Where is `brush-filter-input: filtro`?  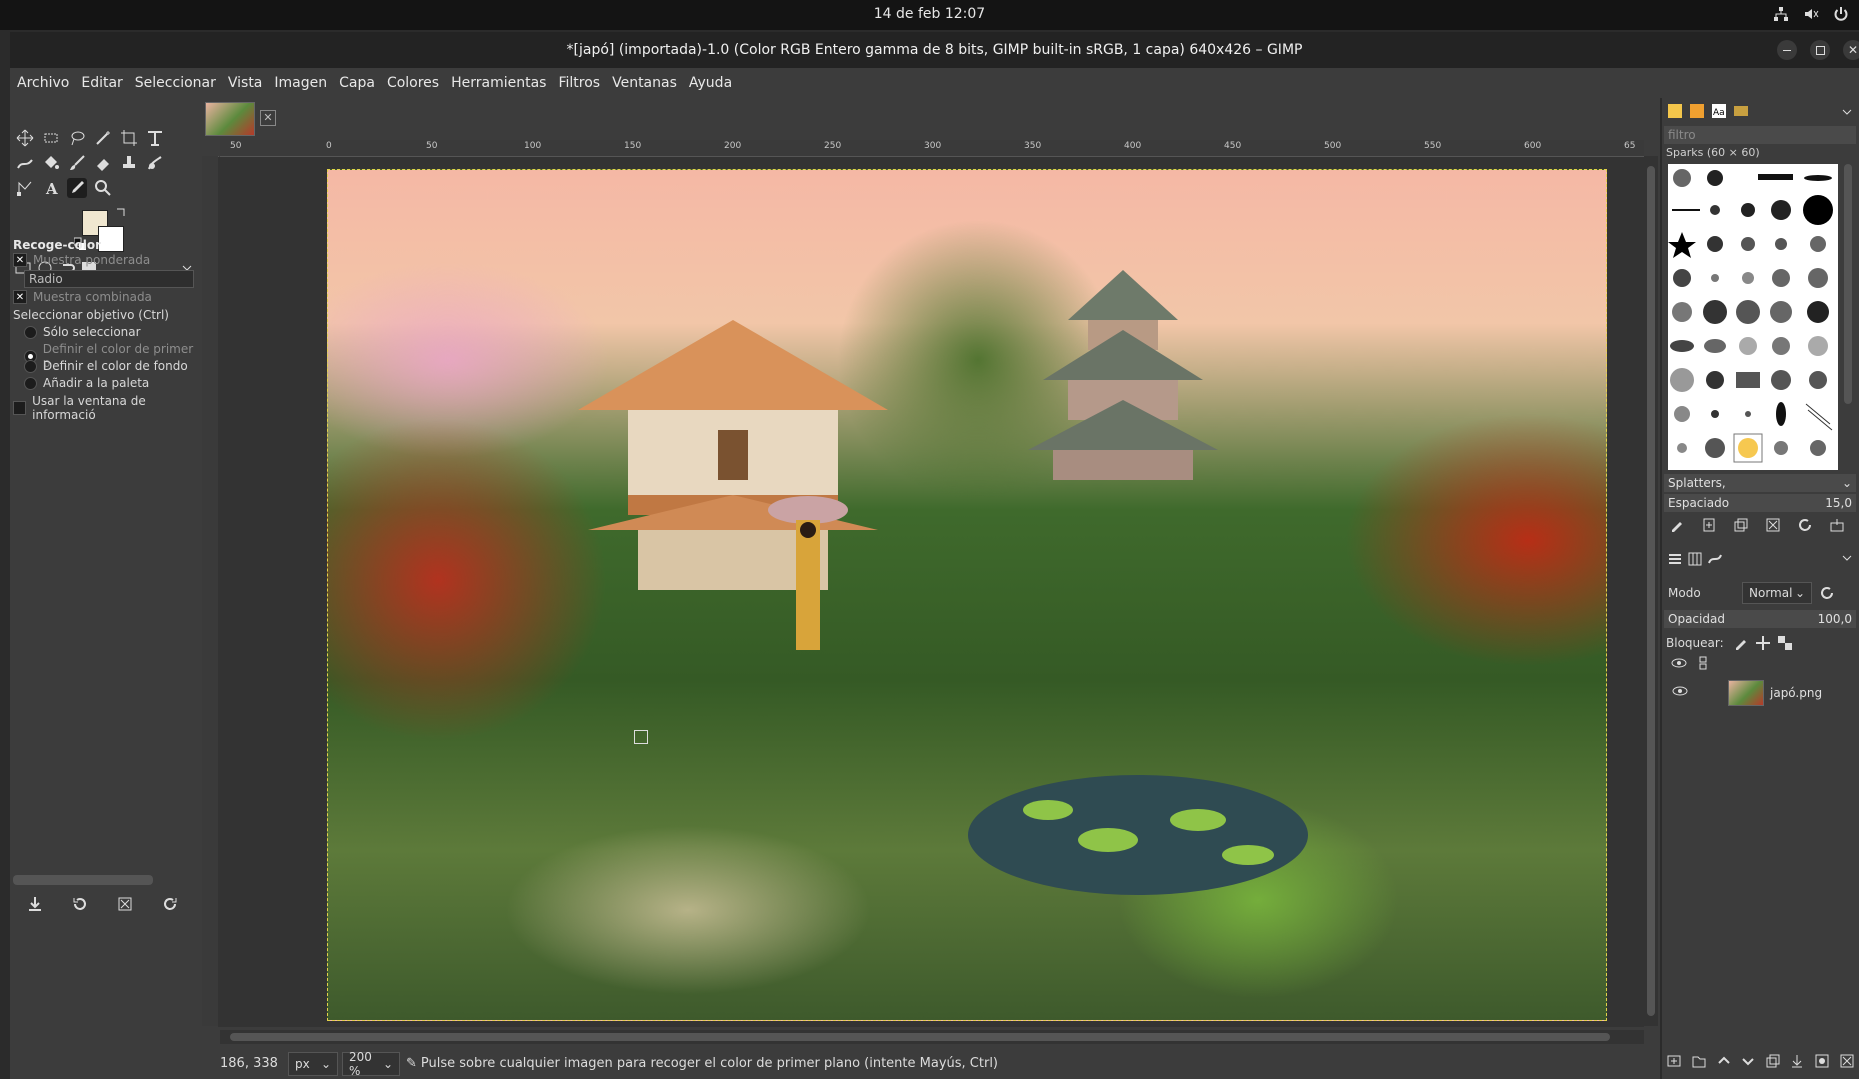
brush-filter-input: filtro is located at coordinates (1760, 135).